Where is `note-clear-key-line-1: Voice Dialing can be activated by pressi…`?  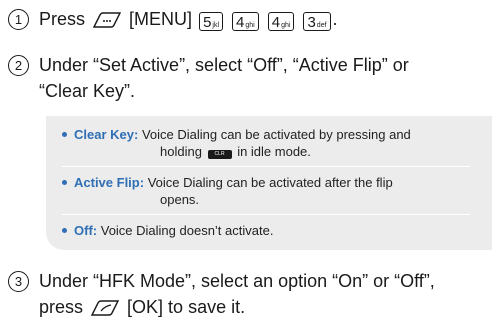
note-clear-key-line-1: Voice Dialing can be activated by pressi… is located at coordinates (276, 134).